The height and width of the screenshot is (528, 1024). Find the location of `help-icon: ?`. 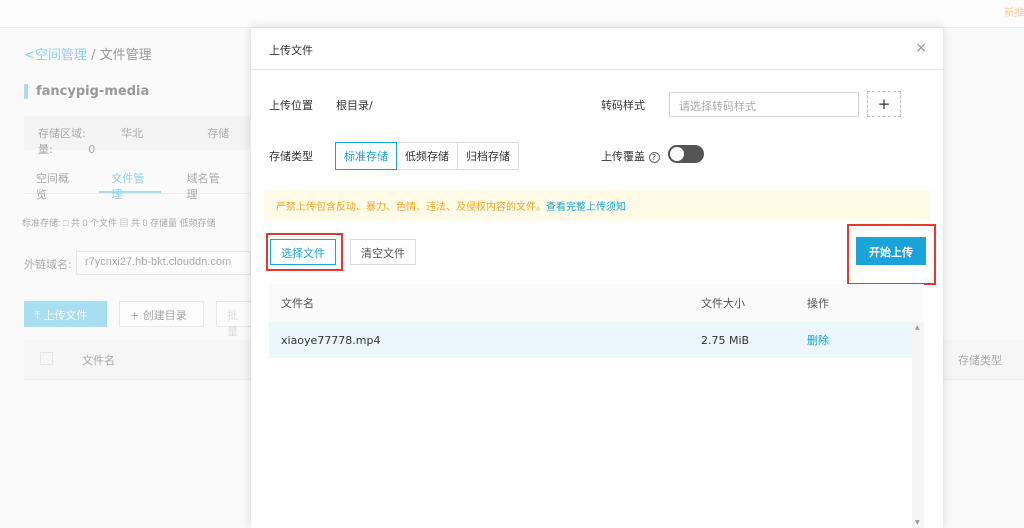

help-icon: ? is located at coordinates (654, 157).